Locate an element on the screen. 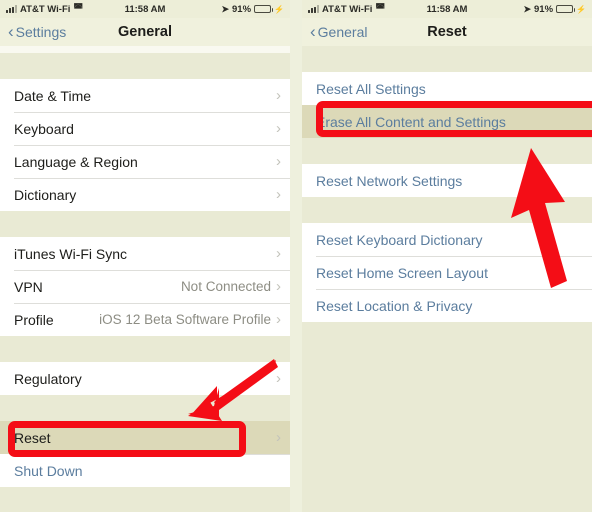 Image resolution: width=592 pixels, height=512 pixels. list-item-reset-keyboard-dictionary: Reset Keyboard Dictionary is located at coordinates (447, 239).